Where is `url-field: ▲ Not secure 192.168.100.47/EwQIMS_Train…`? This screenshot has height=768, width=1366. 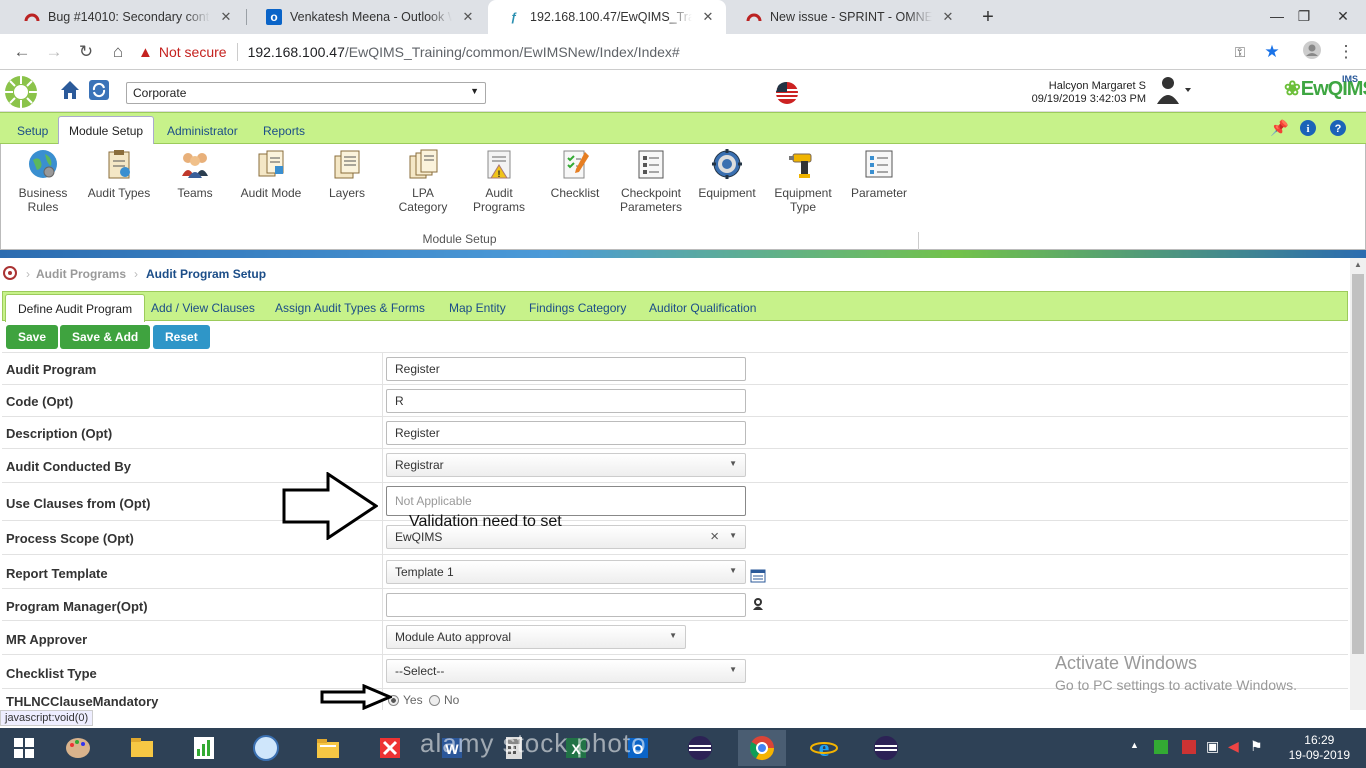 url-field: ▲ Not secure 192.168.100.47/EwQIMS_Train… is located at coordinates (713, 52).